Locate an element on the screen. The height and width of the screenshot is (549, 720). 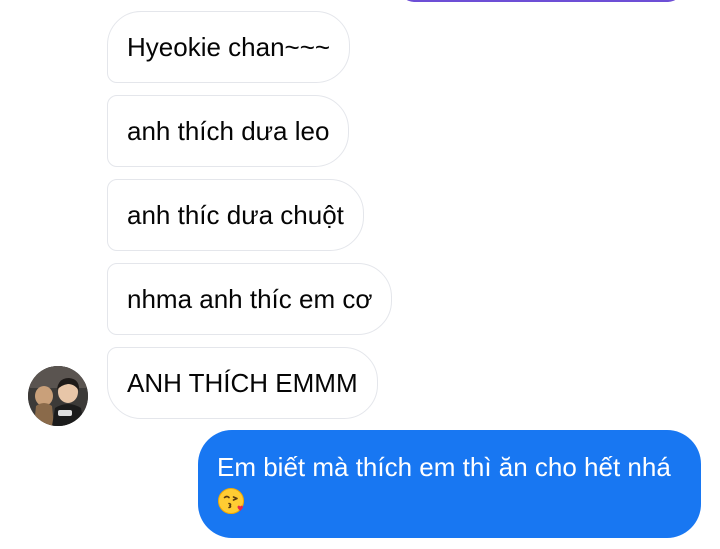
avatar-photo is located at coordinates (58, 396).